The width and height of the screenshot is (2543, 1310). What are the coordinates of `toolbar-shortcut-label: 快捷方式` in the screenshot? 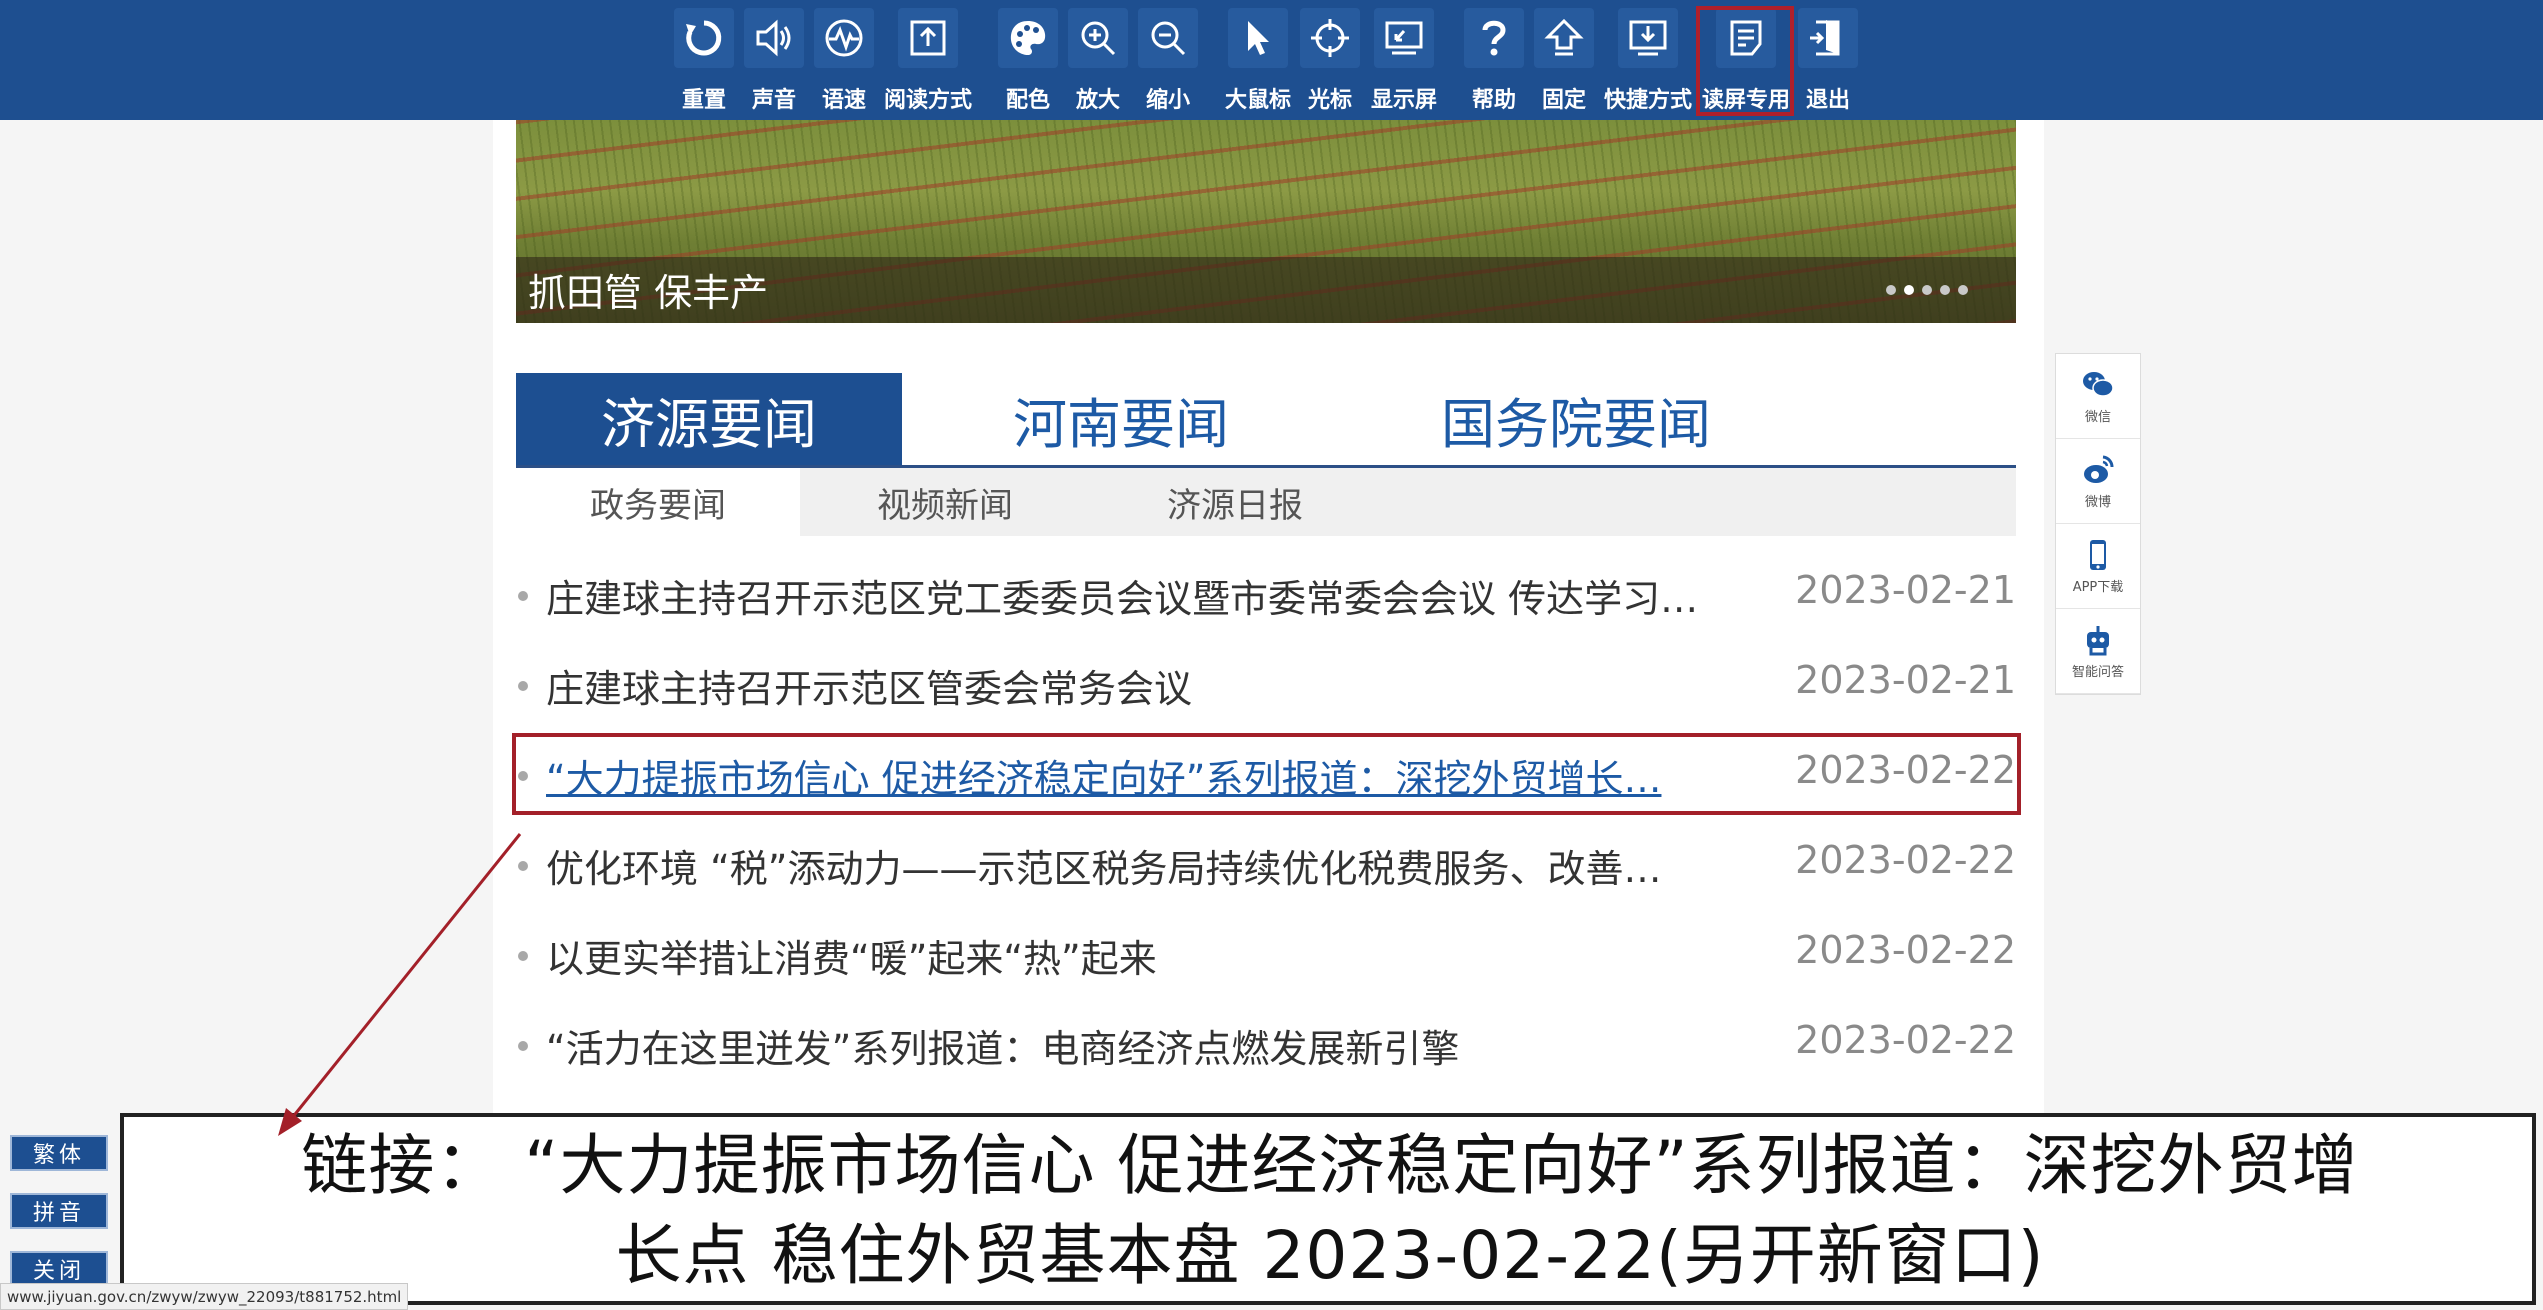 It's located at (1648, 100).